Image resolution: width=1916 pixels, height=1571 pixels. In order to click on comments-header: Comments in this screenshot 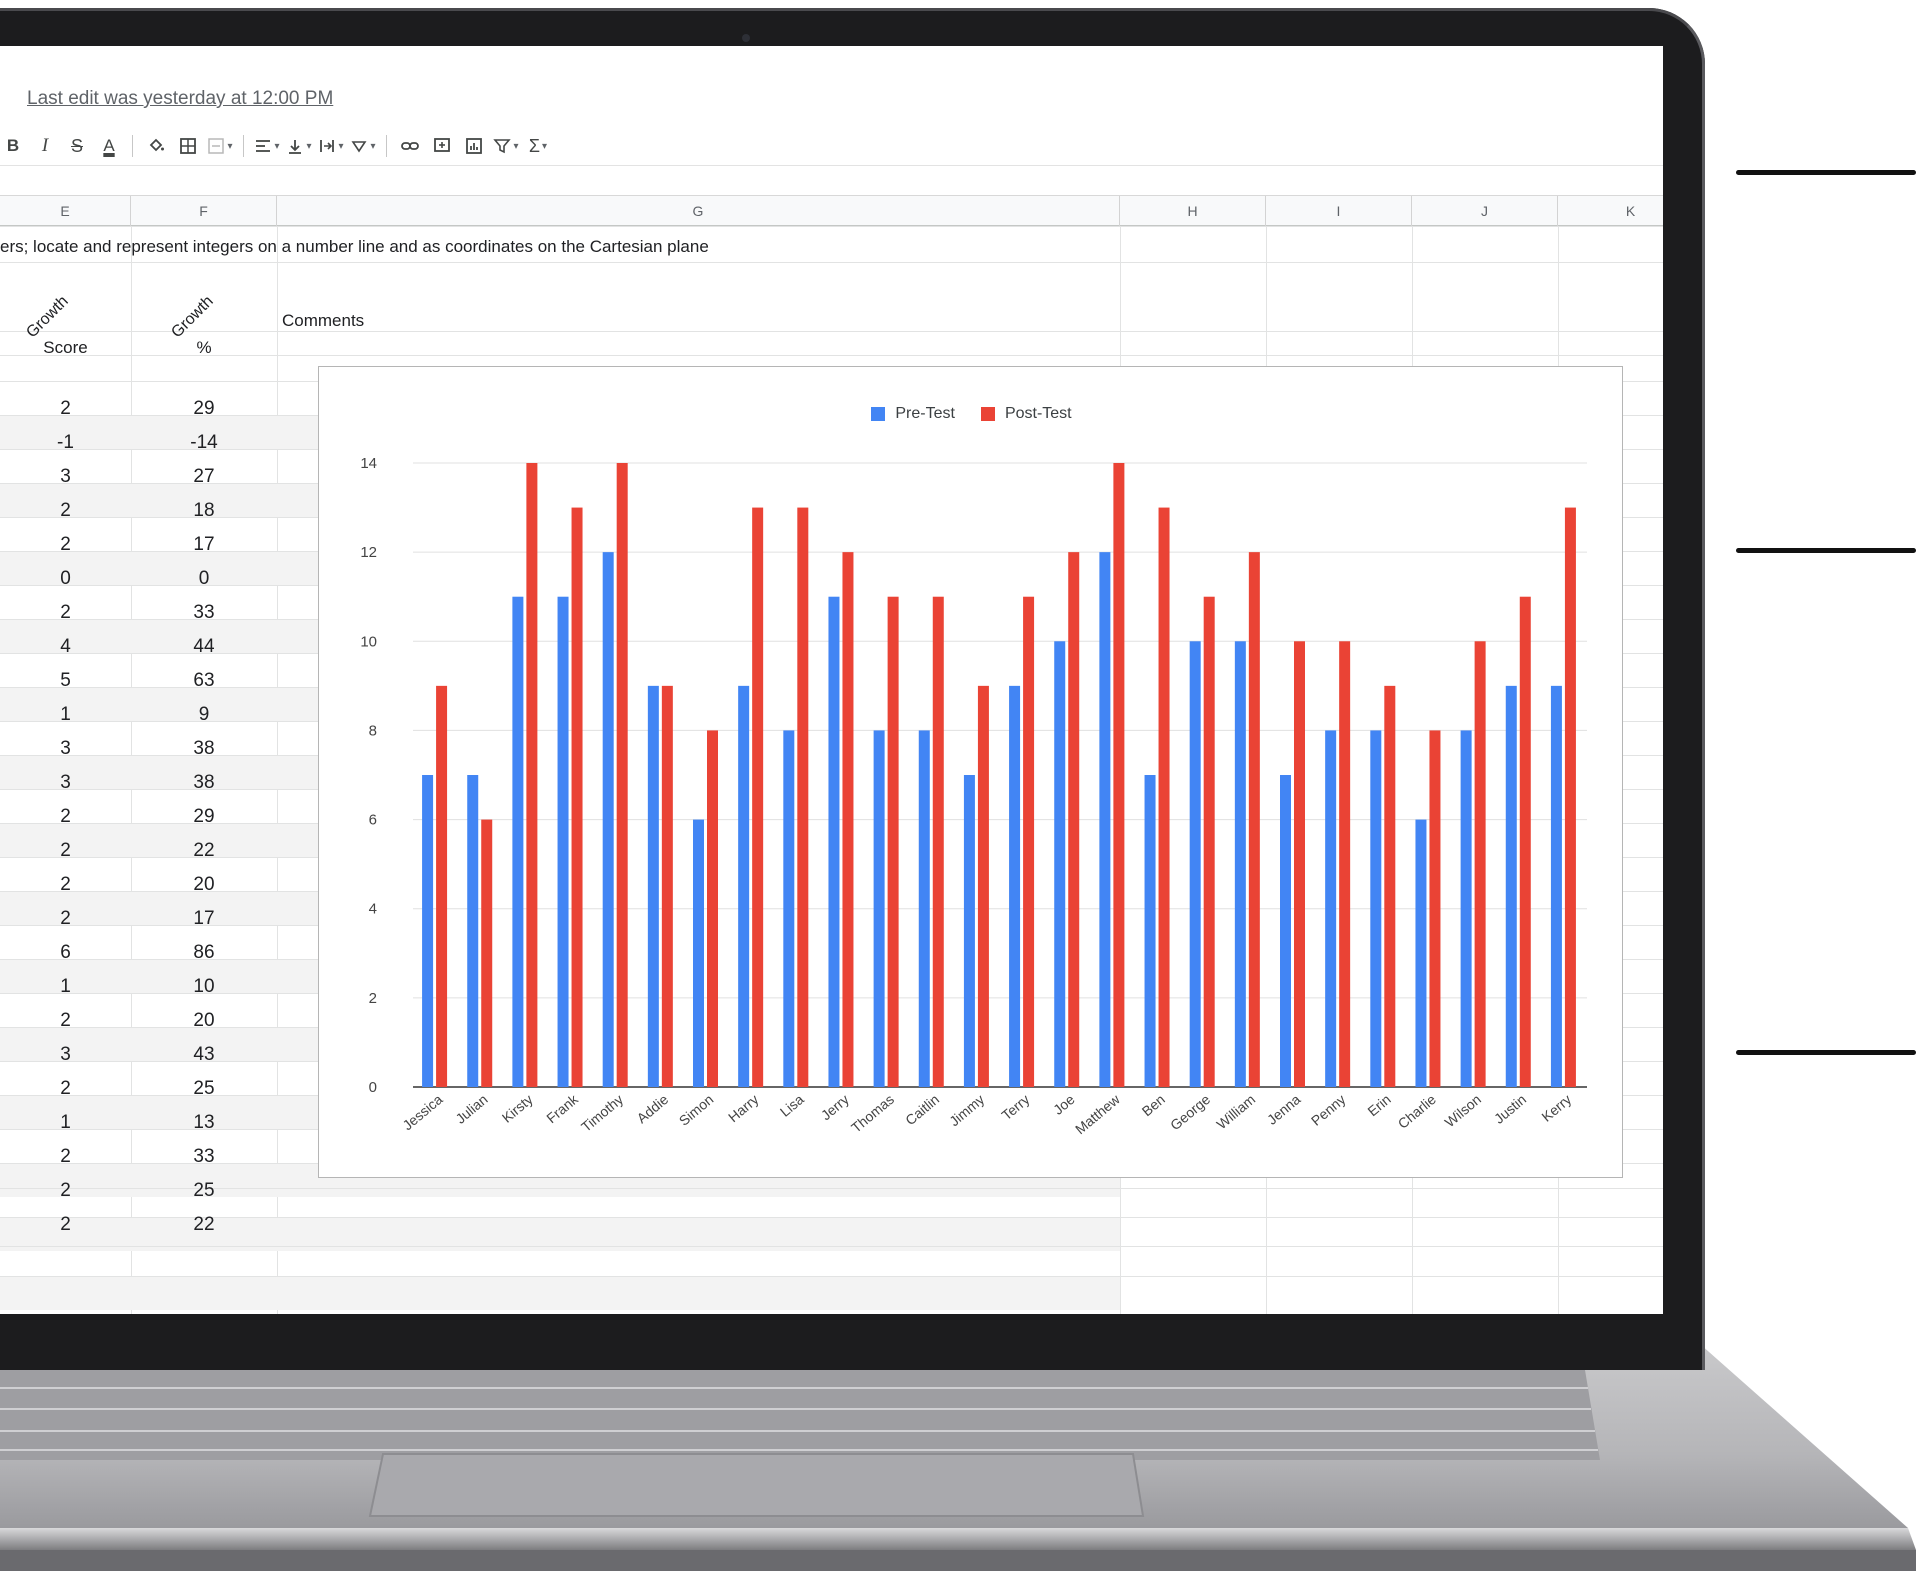, I will do `click(323, 321)`.